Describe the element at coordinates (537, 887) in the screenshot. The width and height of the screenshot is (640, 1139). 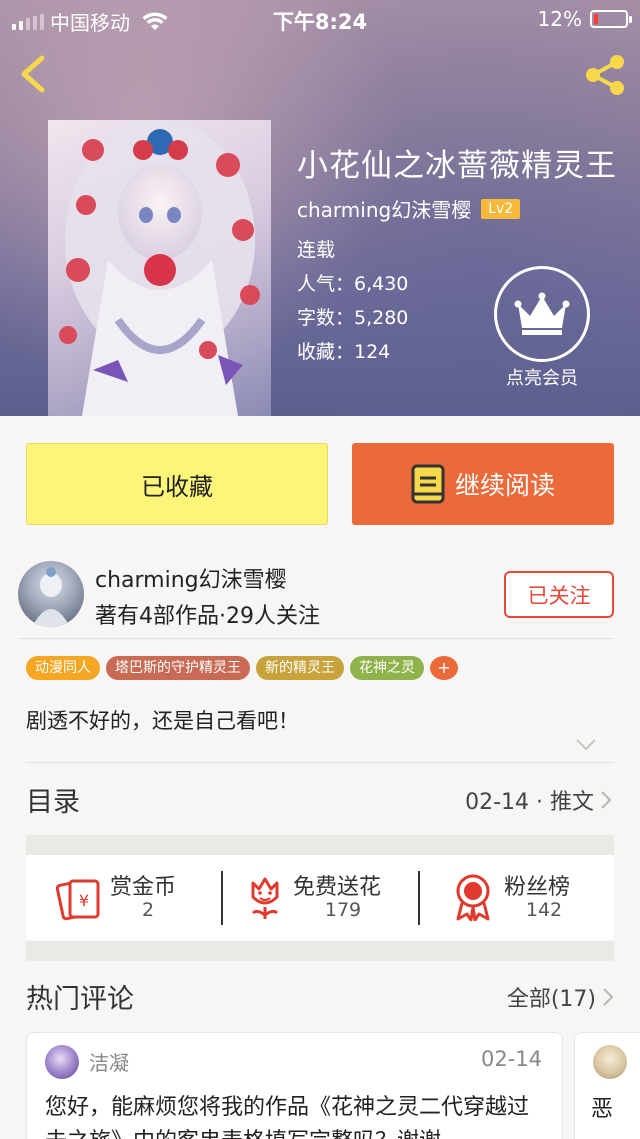
I see `fan-ranking-label: 粉丝榜` at that location.